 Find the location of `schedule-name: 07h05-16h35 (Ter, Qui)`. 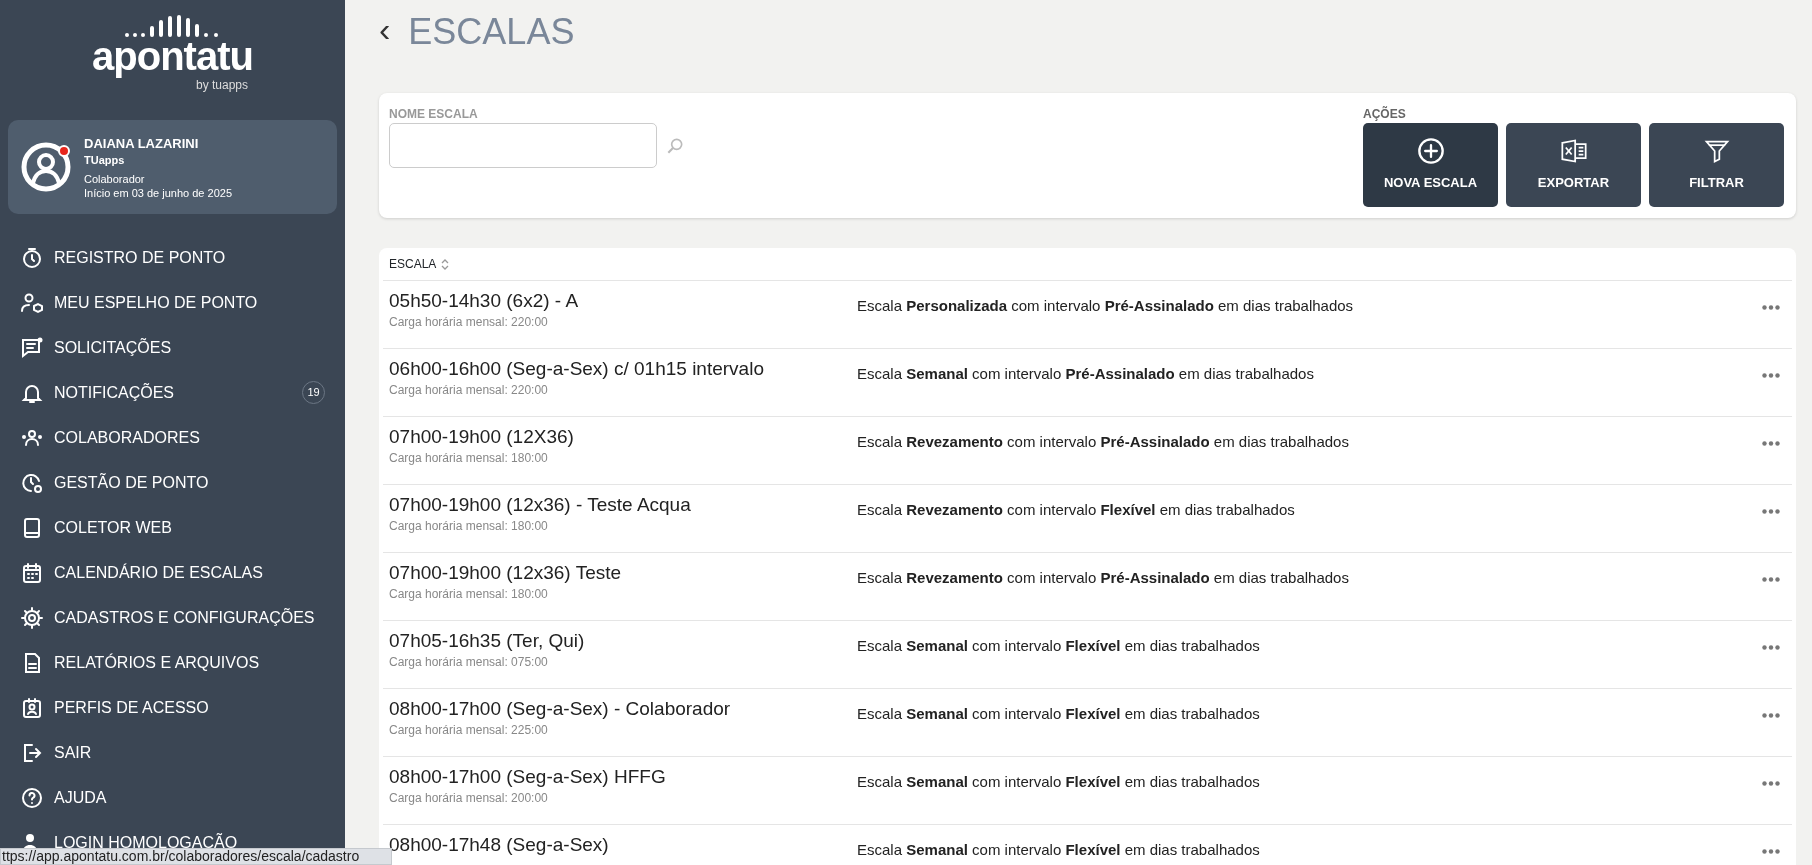

schedule-name: 07h05-16h35 (Ter, Qui) is located at coordinates (487, 641).